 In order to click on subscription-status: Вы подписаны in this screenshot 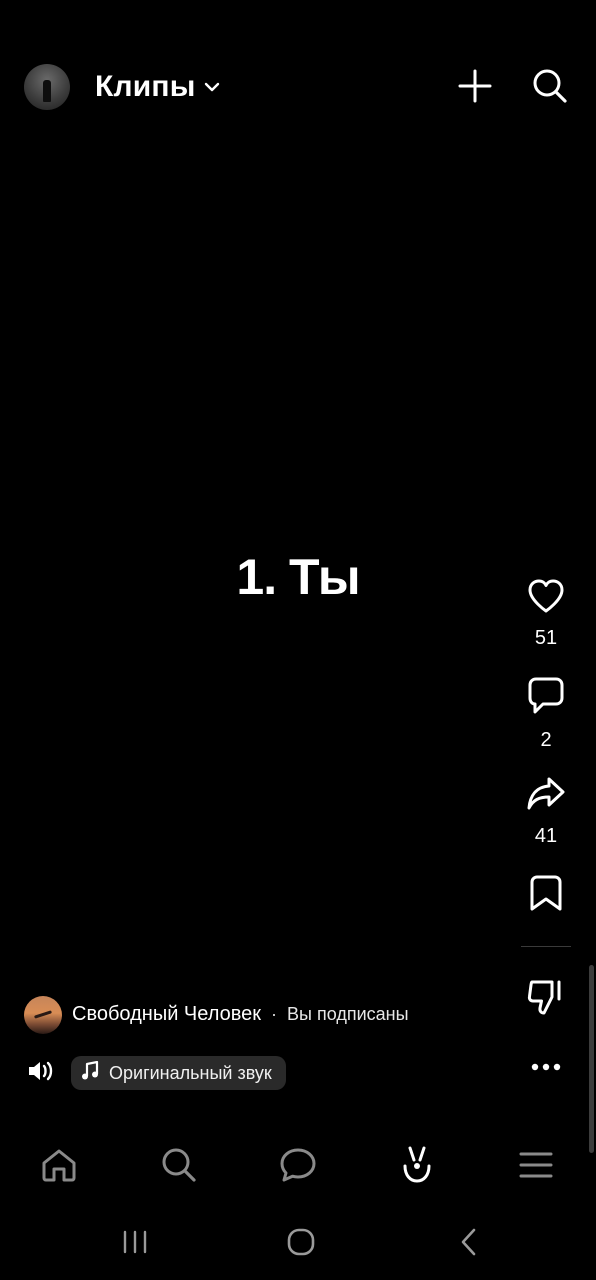, I will do `click(348, 1014)`.